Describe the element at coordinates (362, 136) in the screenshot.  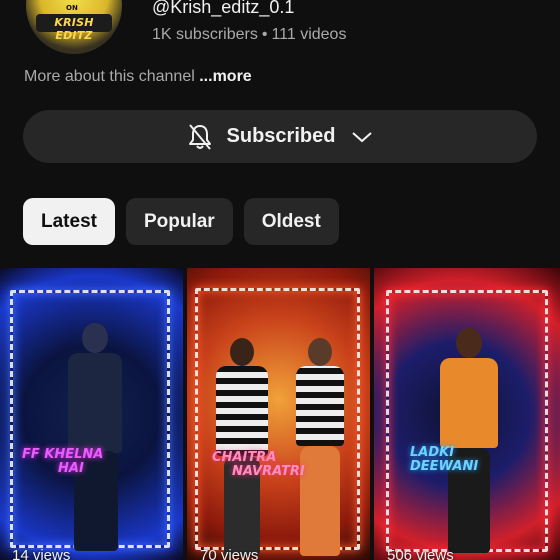
I see `chevron-down-icon` at that location.